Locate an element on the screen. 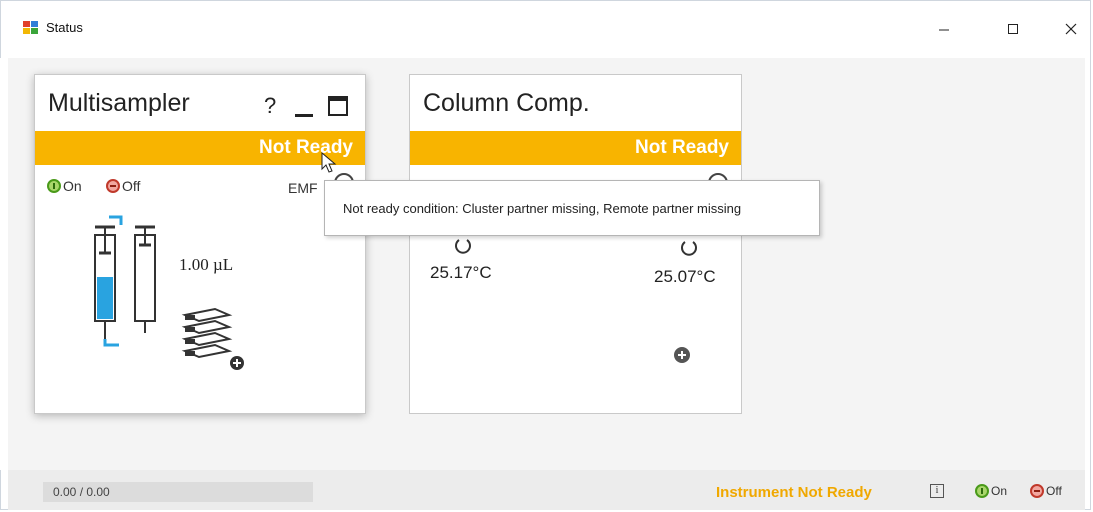 The image size is (1093, 512). minimize-icon is located at coordinates (944, 30).